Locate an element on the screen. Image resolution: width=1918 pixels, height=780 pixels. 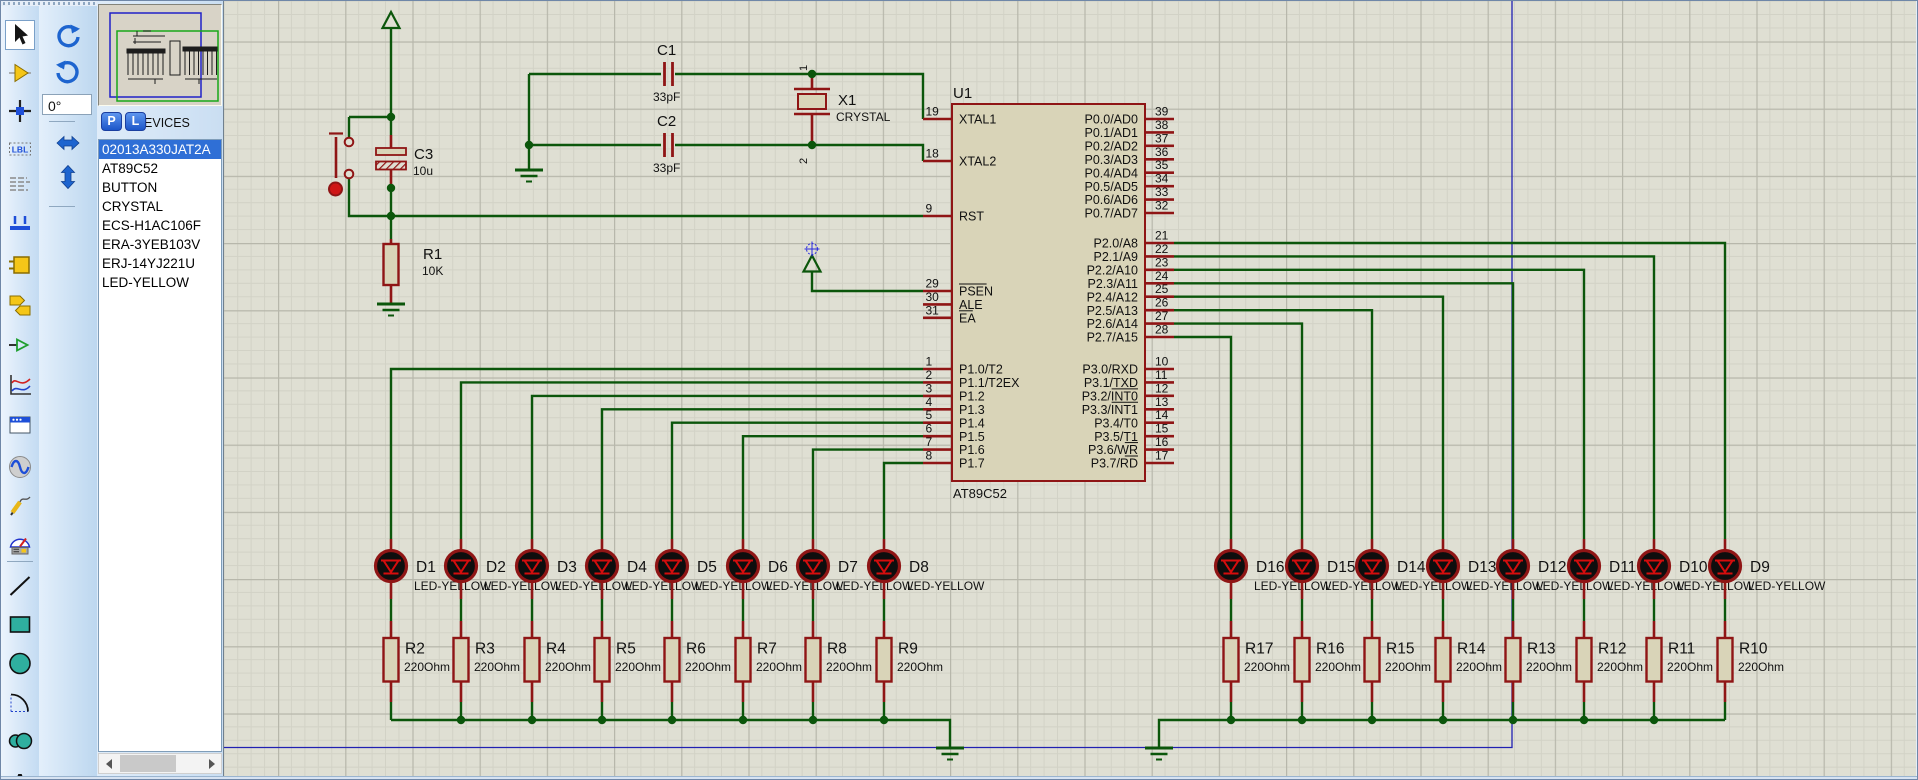
terminals-tool is located at coordinates (20, 305).